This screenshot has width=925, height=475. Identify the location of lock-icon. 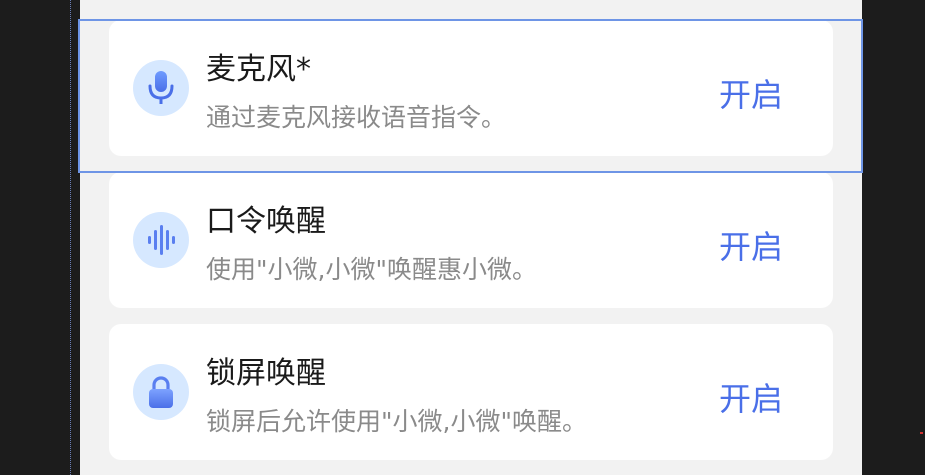
(161, 392).